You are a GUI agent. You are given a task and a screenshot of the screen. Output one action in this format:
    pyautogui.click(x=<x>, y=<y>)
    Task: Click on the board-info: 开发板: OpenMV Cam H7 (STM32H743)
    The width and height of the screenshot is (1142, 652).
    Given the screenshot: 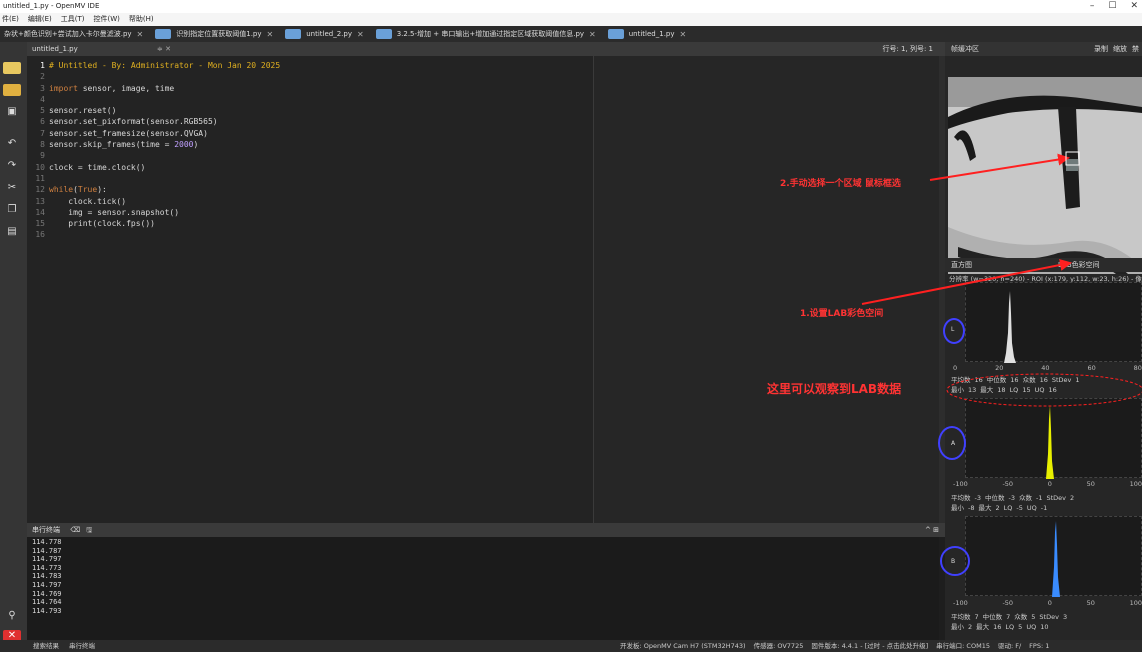 What is the action you would take?
    pyautogui.click(x=683, y=646)
    